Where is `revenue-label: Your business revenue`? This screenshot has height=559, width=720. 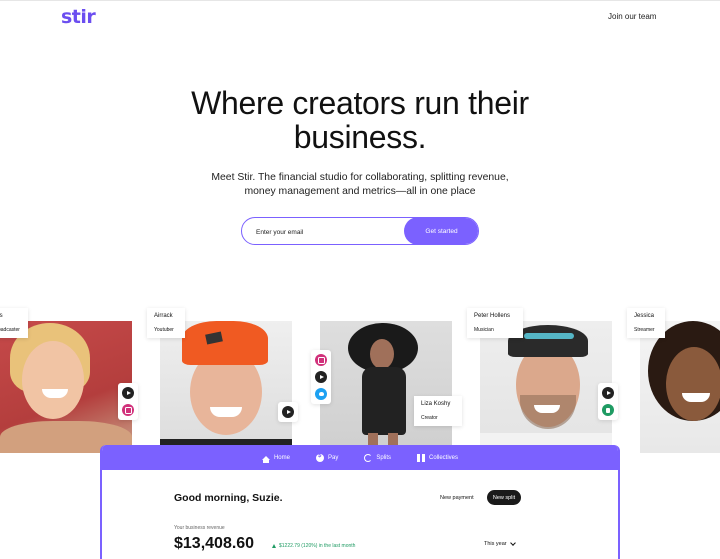 revenue-label: Your business revenue is located at coordinates (199, 528).